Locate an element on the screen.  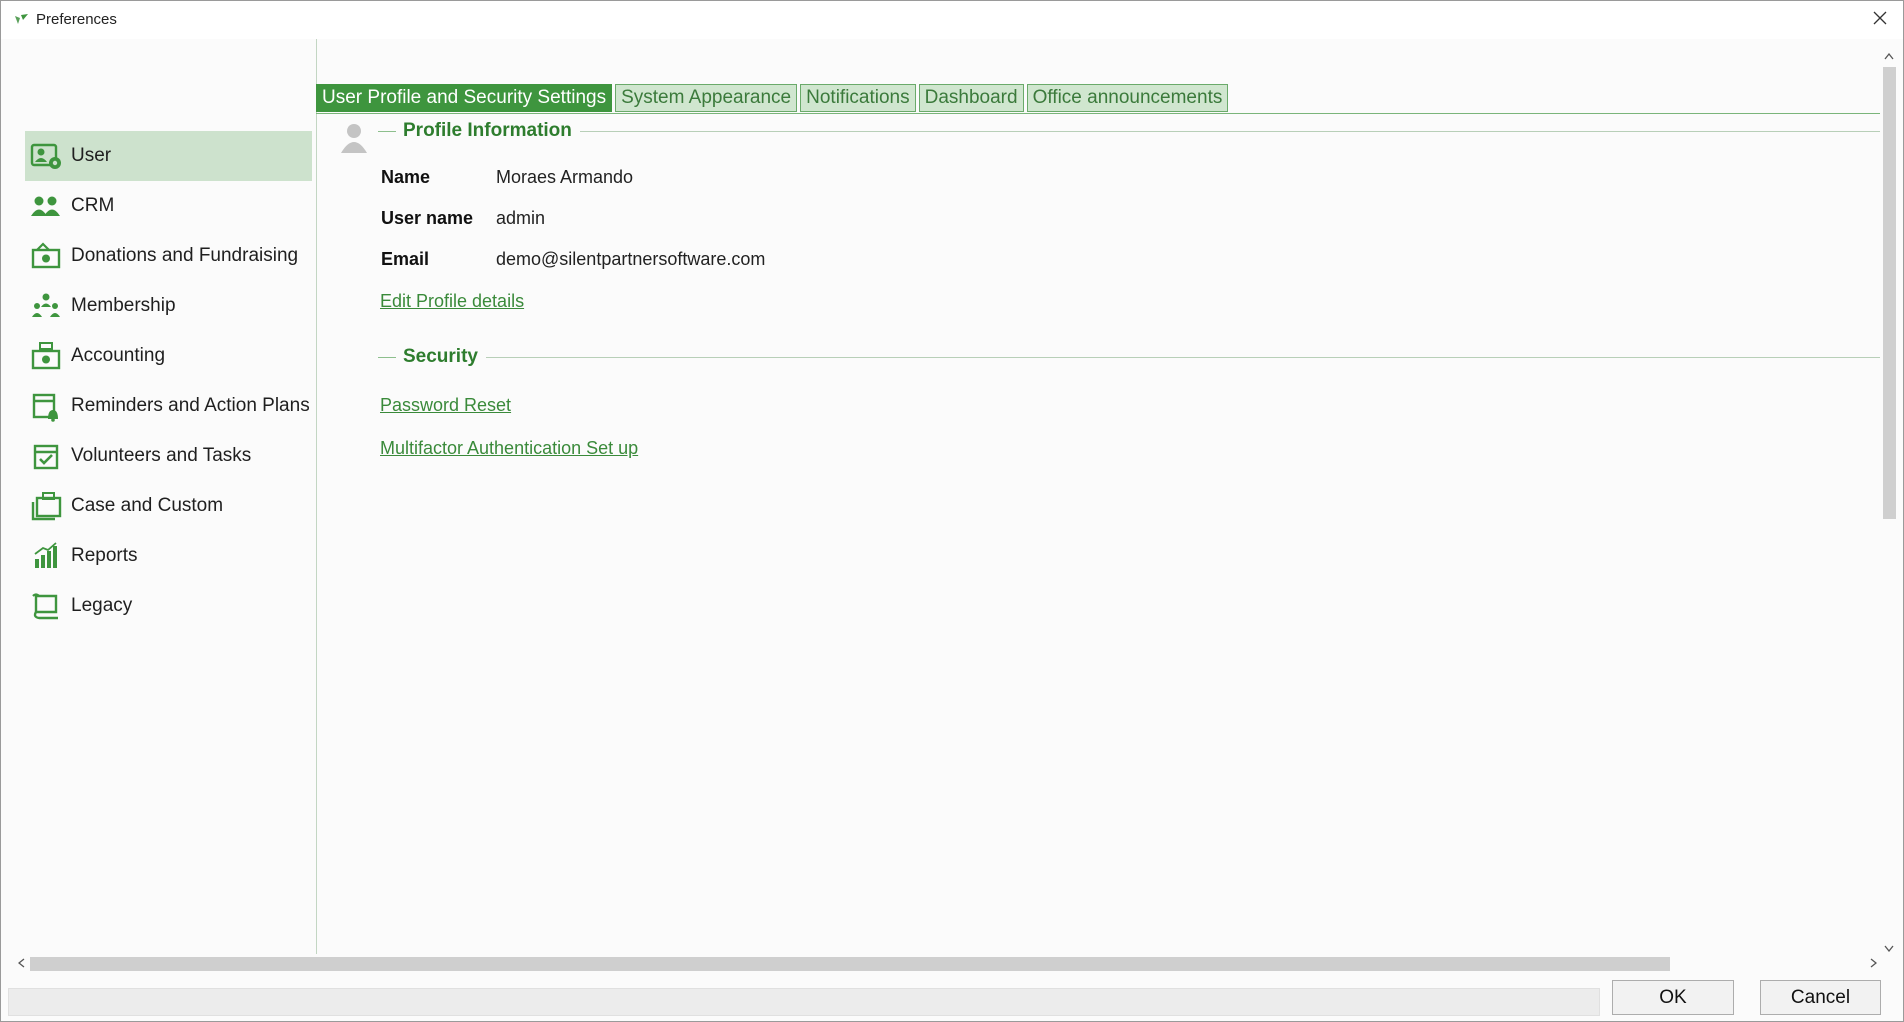
scroll-up-button is located at coordinates (1889, 56).